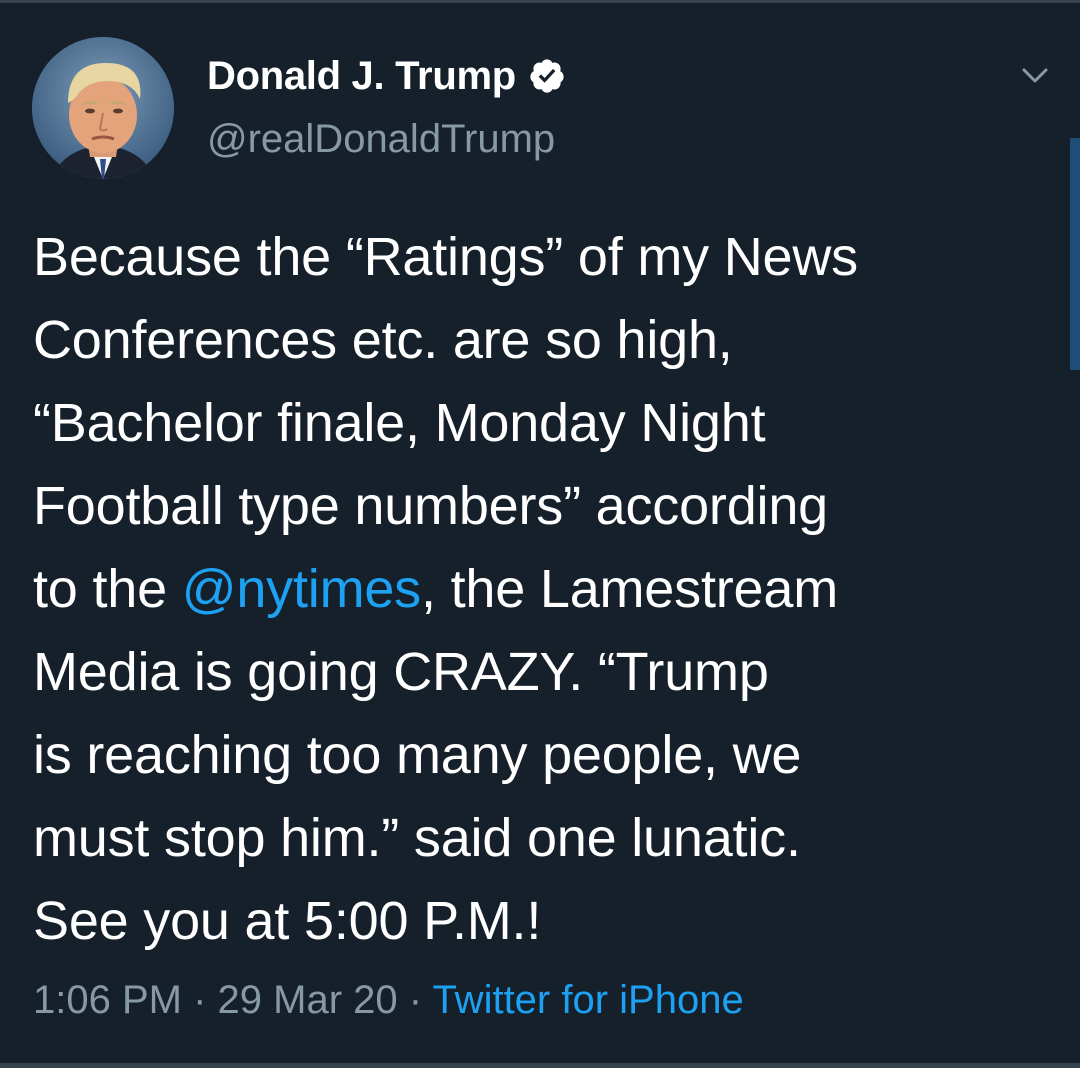 This screenshot has height=1068, width=1080. I want to click on tweet-date: 29 Mar 20, so click(308, 1000).